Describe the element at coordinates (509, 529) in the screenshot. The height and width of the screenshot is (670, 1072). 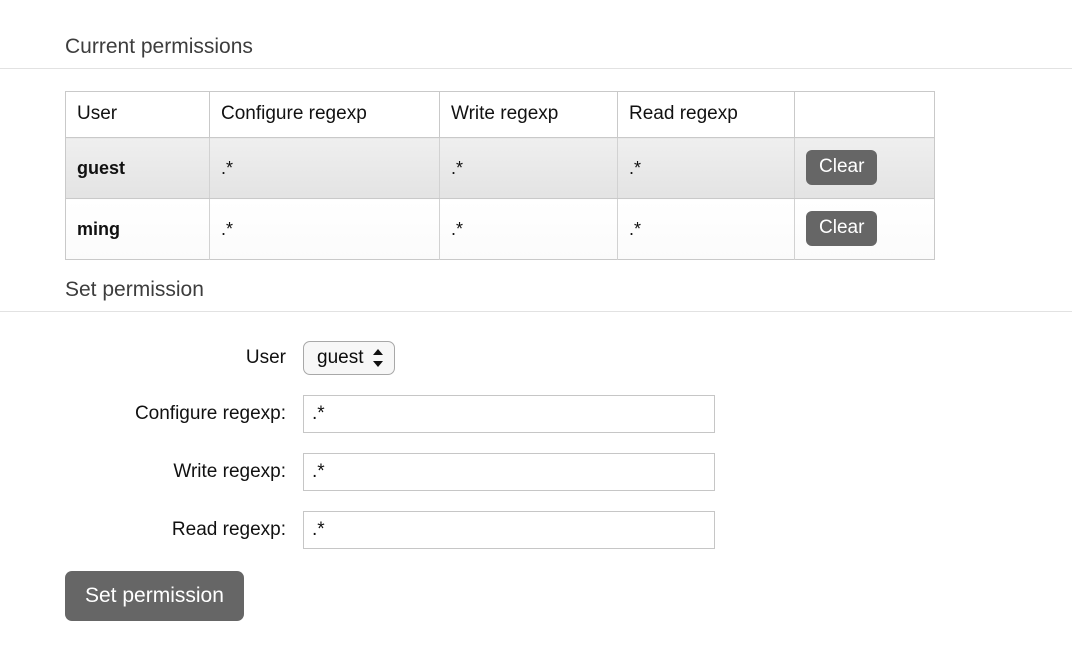
I see `read-regexp-input` at that location.